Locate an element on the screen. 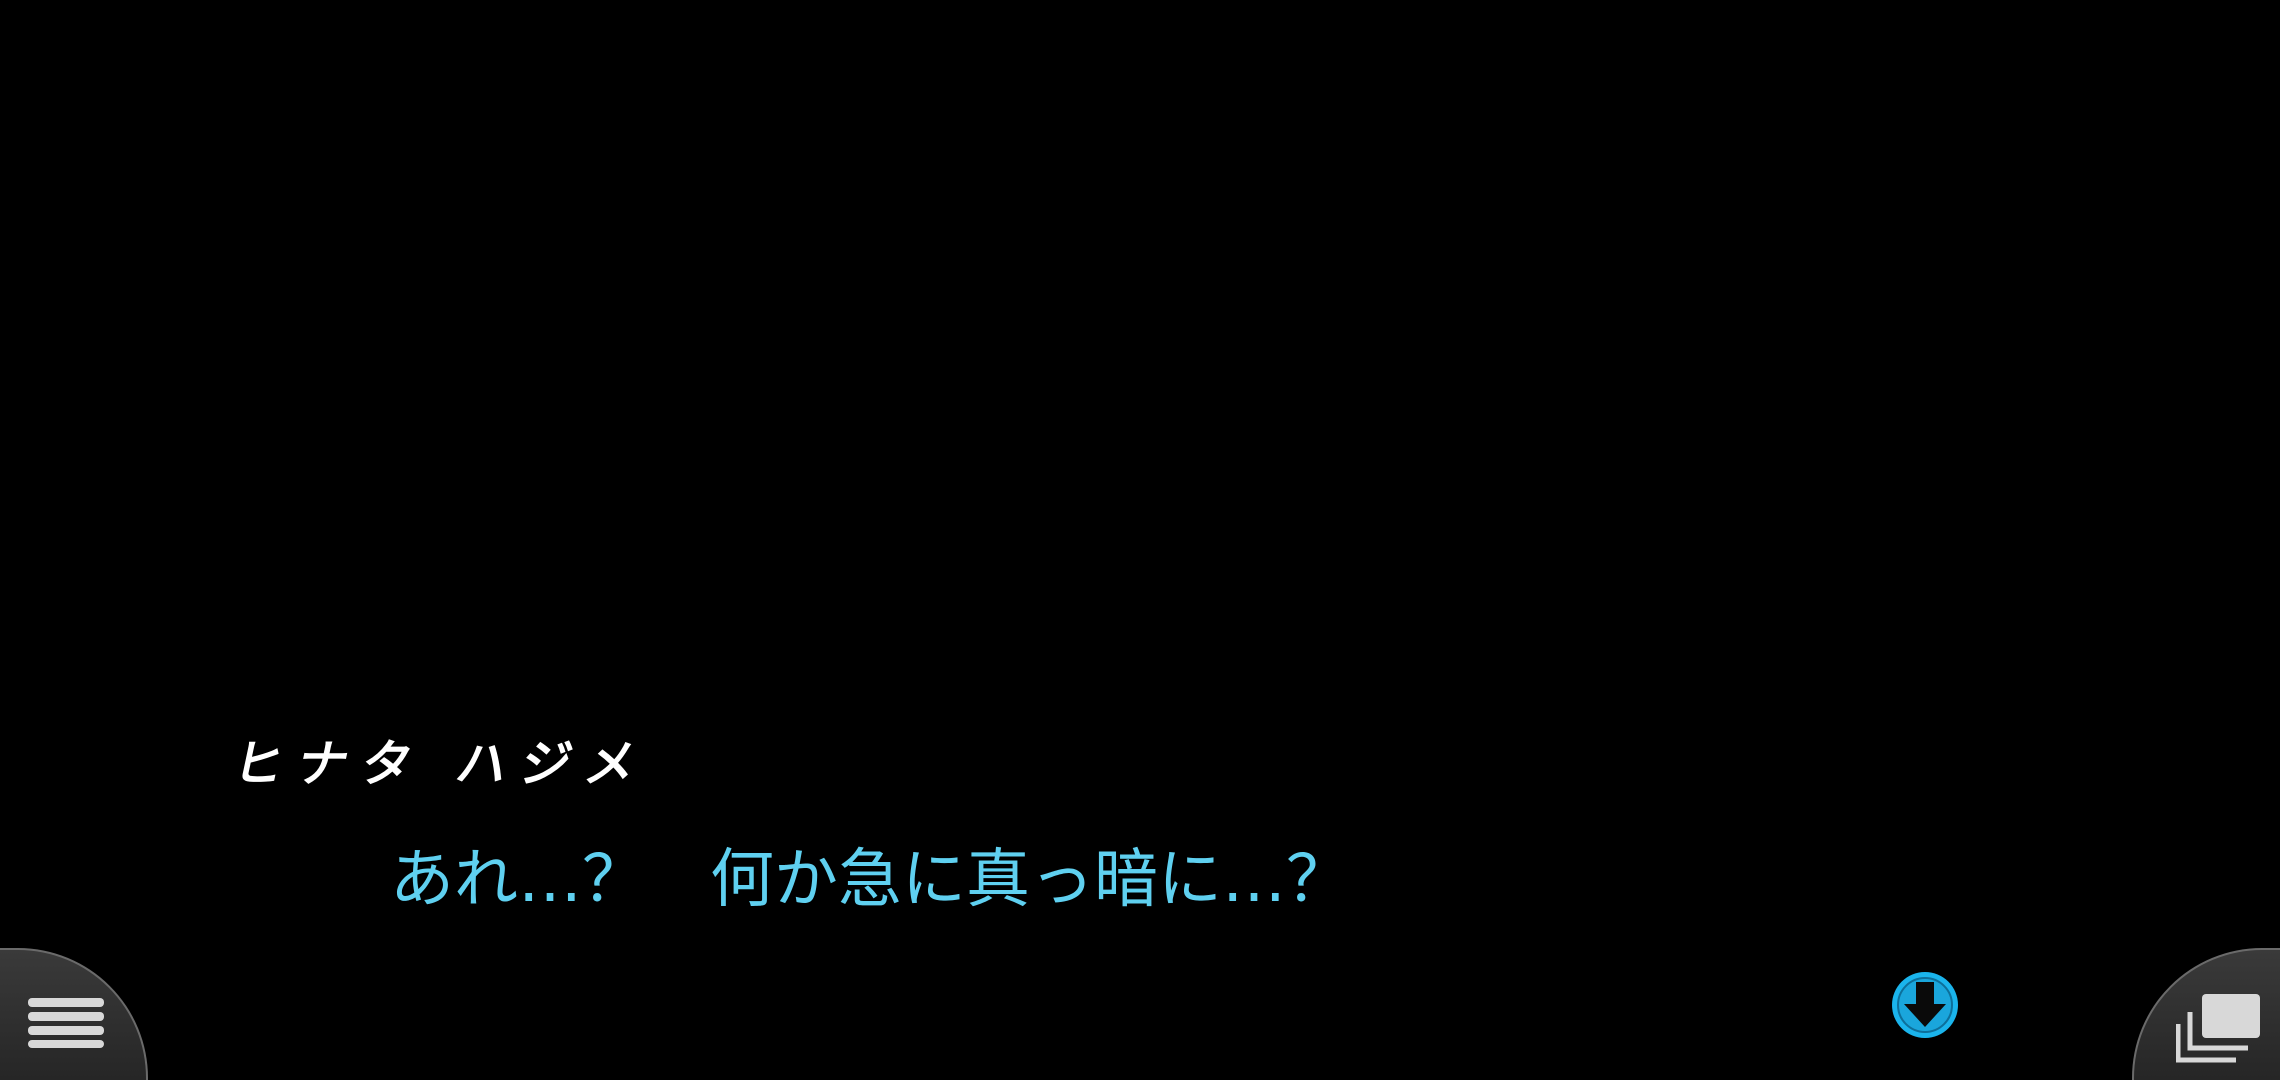 This screenshot has width=2280, height=1080. stacked-windows-icon is located at coordinates (2218, 1028).